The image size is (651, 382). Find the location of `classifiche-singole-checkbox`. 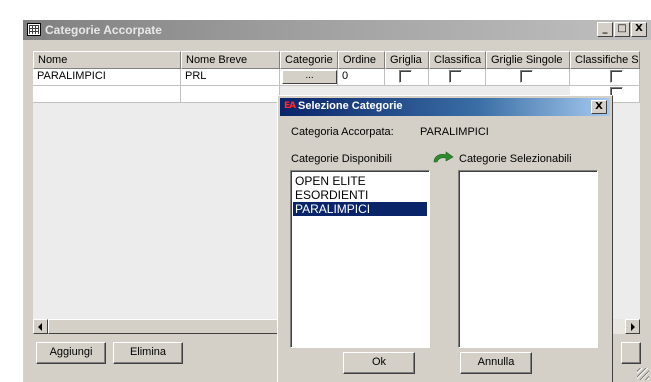

classifiche-singole-checkbox is located at coordinates (616, 76).